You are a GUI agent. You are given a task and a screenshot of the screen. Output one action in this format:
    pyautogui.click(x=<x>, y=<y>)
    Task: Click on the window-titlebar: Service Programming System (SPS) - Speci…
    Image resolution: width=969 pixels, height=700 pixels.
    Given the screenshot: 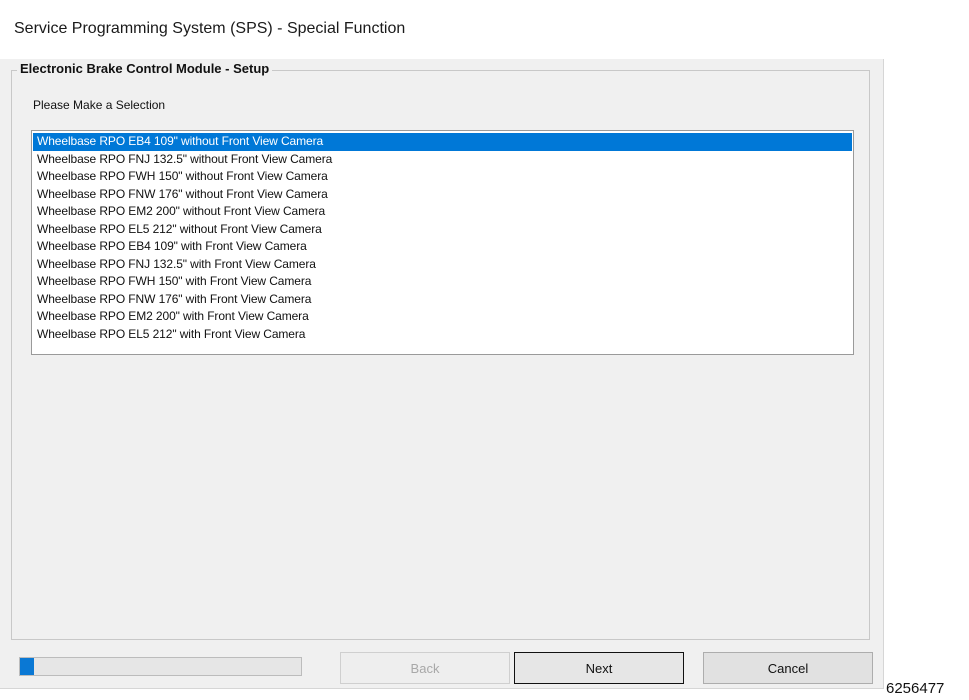 What is the action you would take?
    pyautogui.click(x=442, y=29)
    